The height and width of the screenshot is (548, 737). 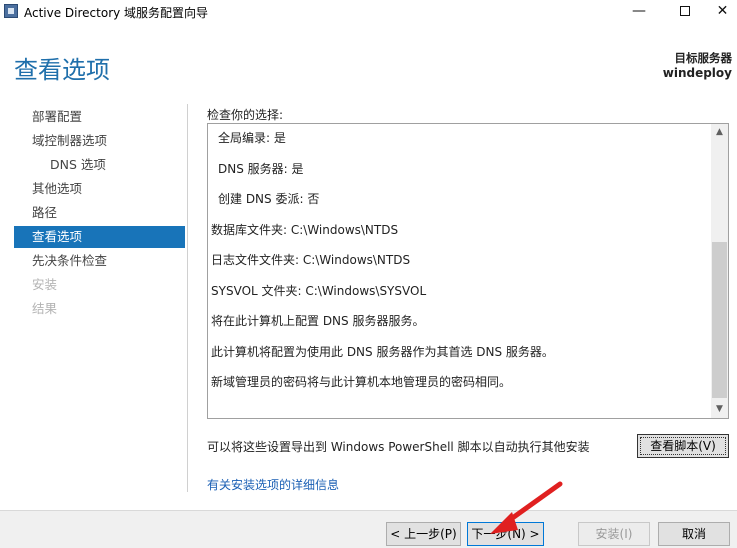 What do you see at coordinates (614, 534) in the screenshot?
I see `install-button: 安装(I)` at bounding box center [614, 534].